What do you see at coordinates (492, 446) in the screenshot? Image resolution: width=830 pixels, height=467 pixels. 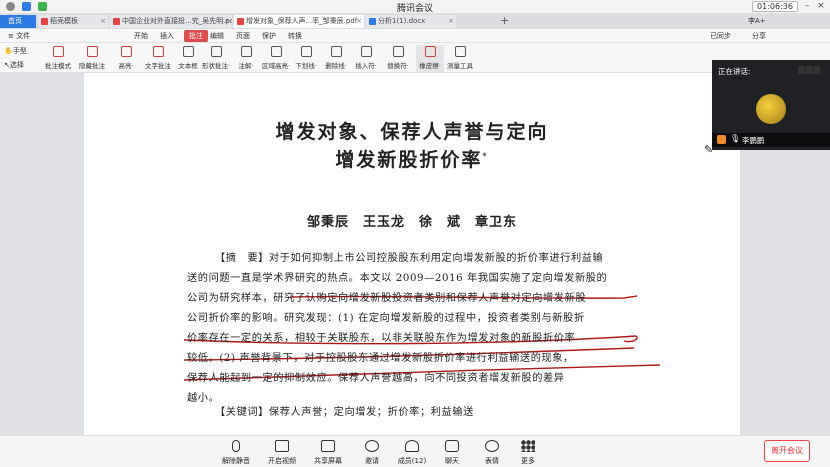 I see `emoji-icon` at bounding box center [492, 446].